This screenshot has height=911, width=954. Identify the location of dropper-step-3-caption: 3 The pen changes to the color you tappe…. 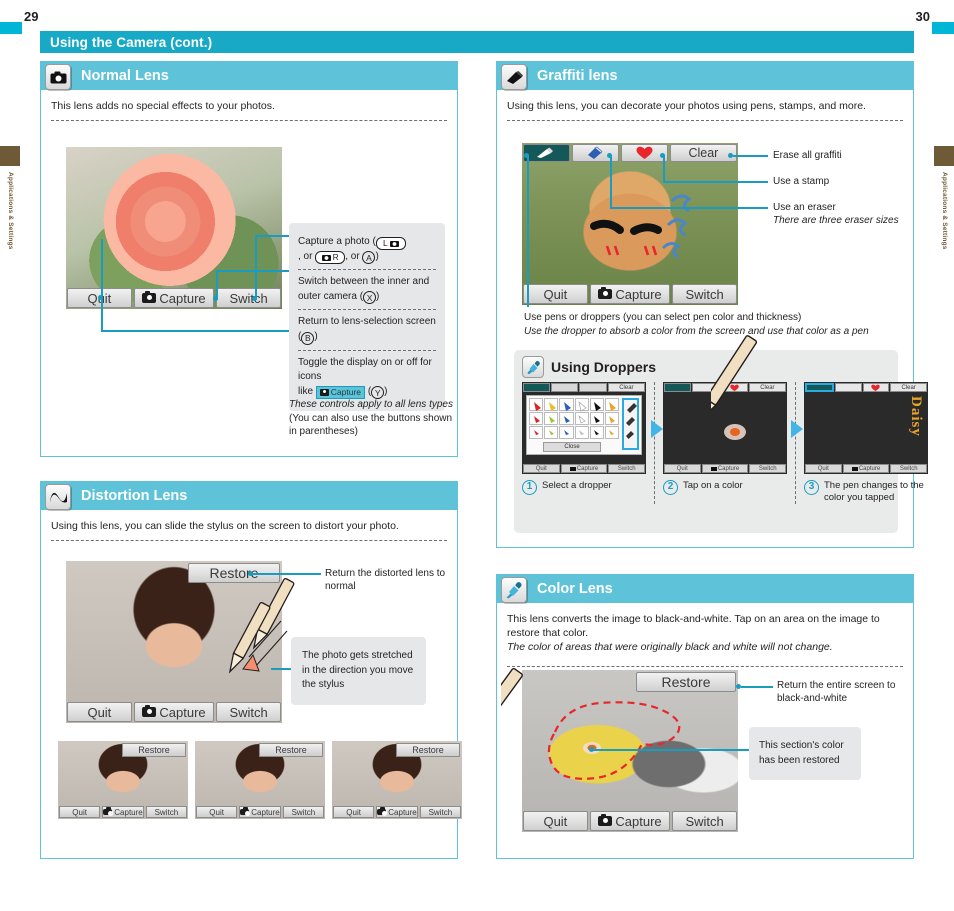
(866, 492).